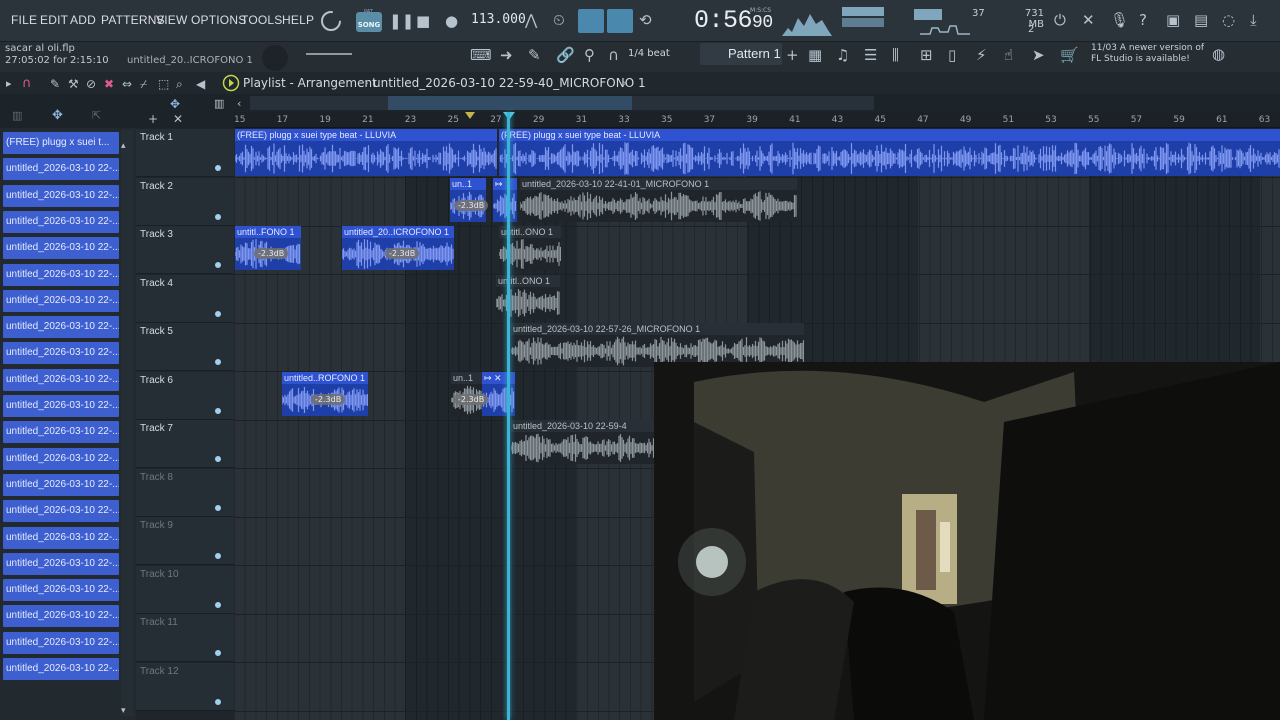 The height and width of the screenshot is (720, 1280). Describe the element at coordinates (741, 54) in the screenshot. I see `pattern-selector: Pattern 1` at that location.